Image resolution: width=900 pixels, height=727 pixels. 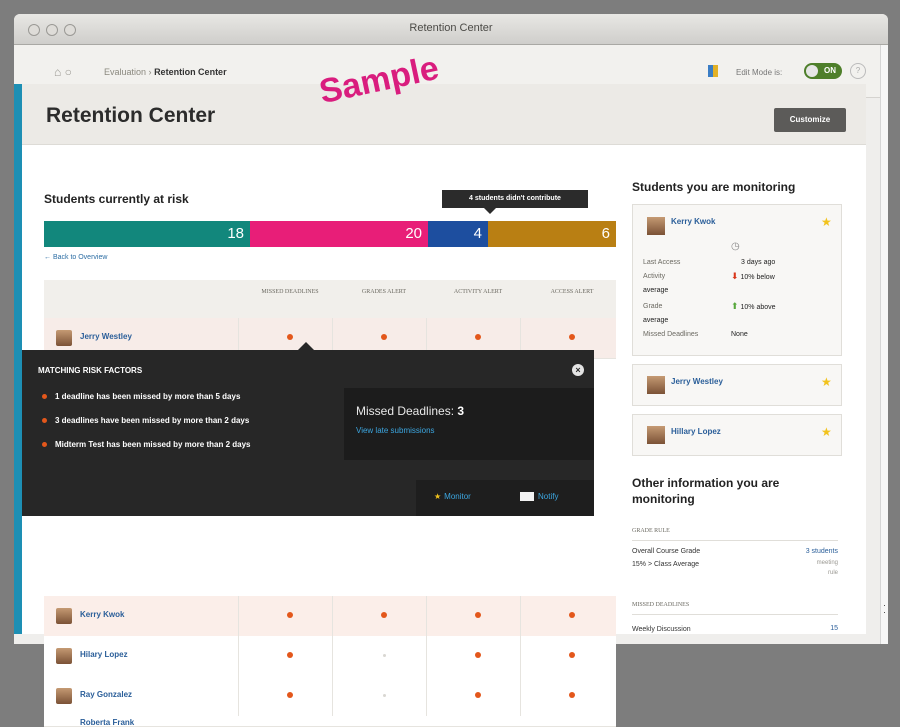 I want to click on missed-deadlines-item: Weekly Discussion, so click(x=661, y=629).